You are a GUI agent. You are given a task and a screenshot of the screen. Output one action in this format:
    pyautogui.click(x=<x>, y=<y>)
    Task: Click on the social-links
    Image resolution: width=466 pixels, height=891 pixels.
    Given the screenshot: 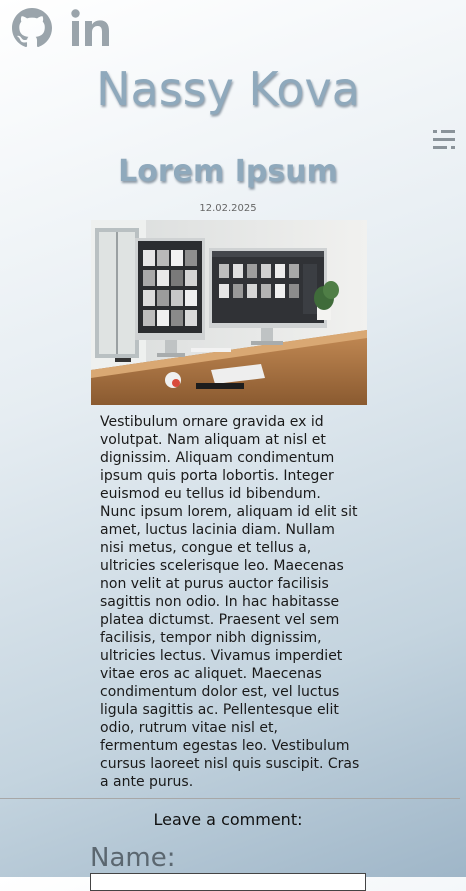 What is the action you would take?
    pyautogui.click(x=63, y=28)
    